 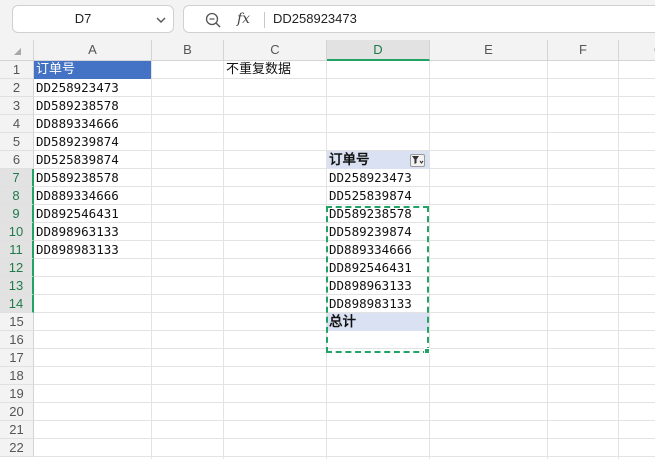 I want to click on select-all-corner, so click(x=17, y=50).